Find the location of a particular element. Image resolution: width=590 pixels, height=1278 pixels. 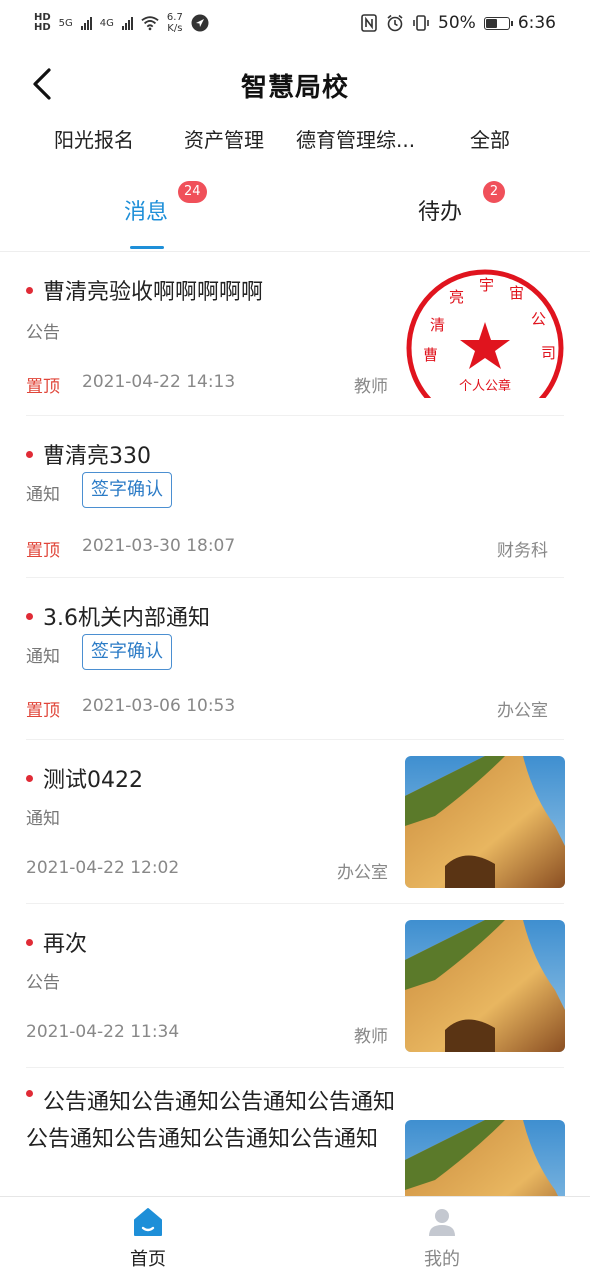

nfc-icon is located at coordinates (369, 23).